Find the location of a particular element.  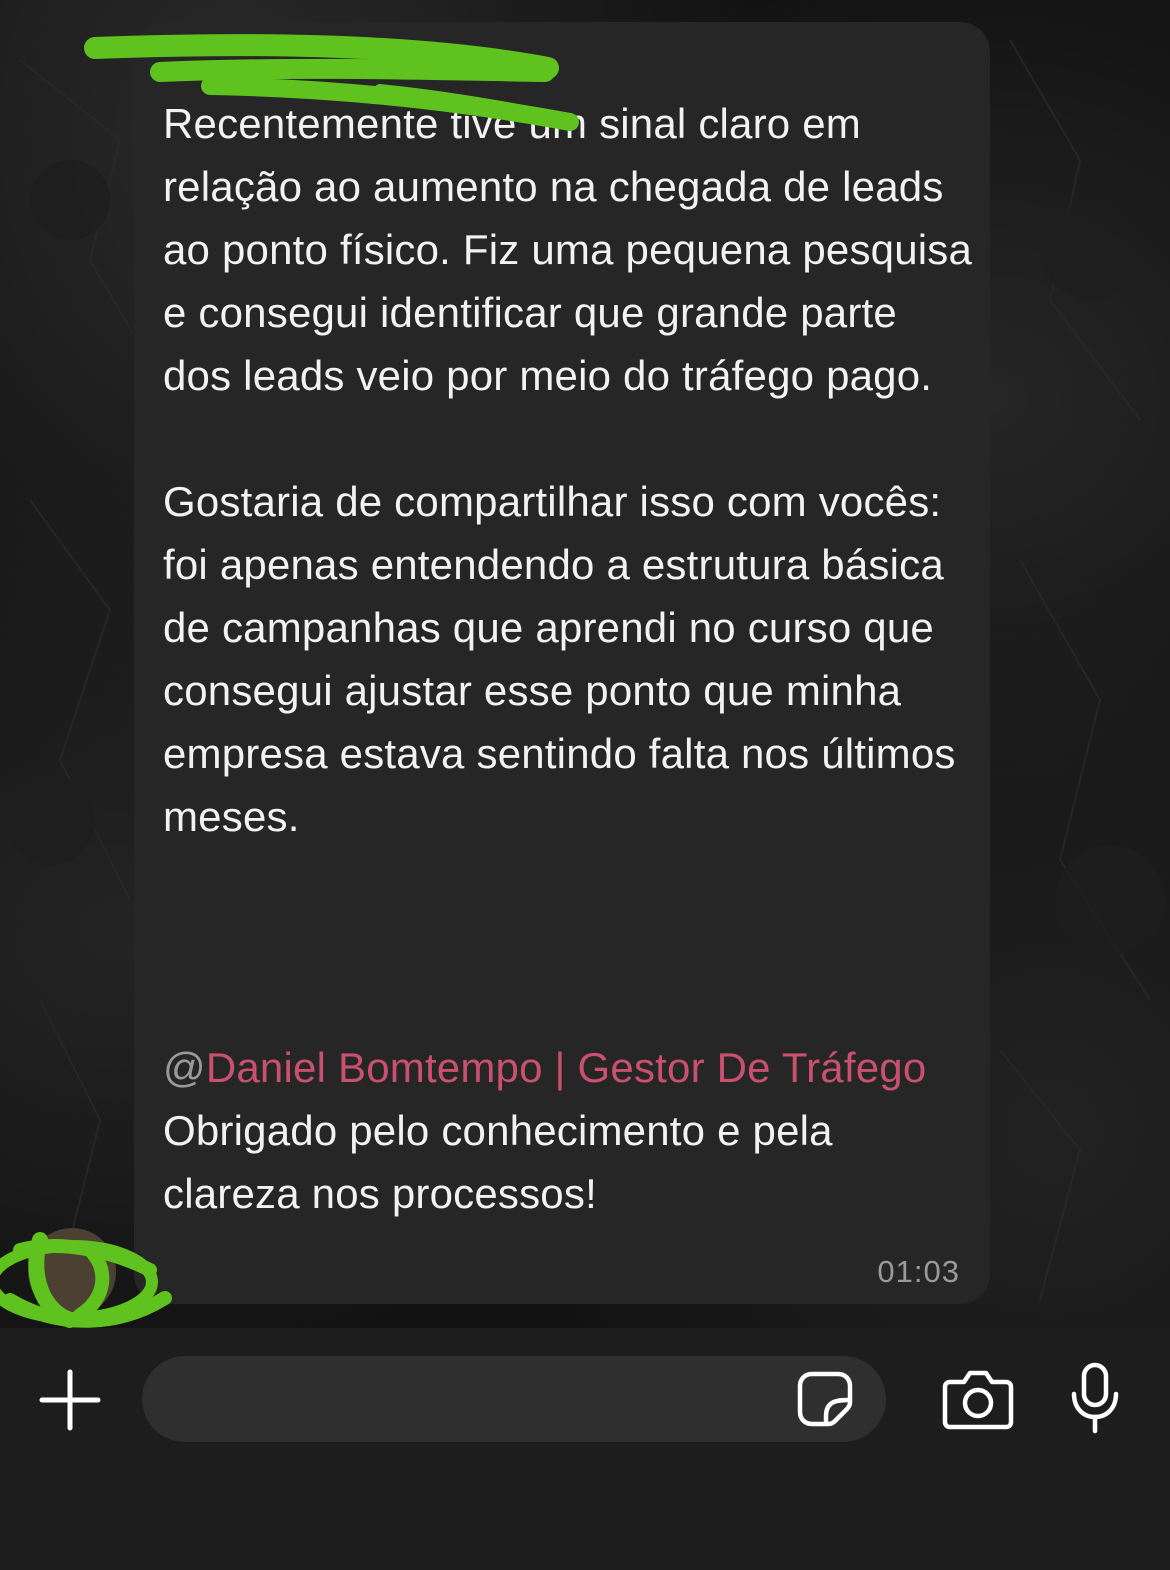

add-attachment-button is located at coordinates (70, 1400).